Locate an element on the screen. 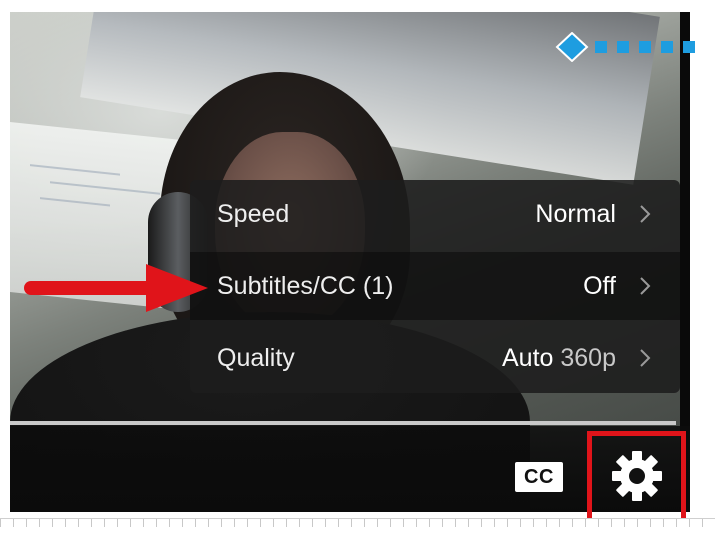  red-arrow-annotation-icon is located at coordinates (116, 288).